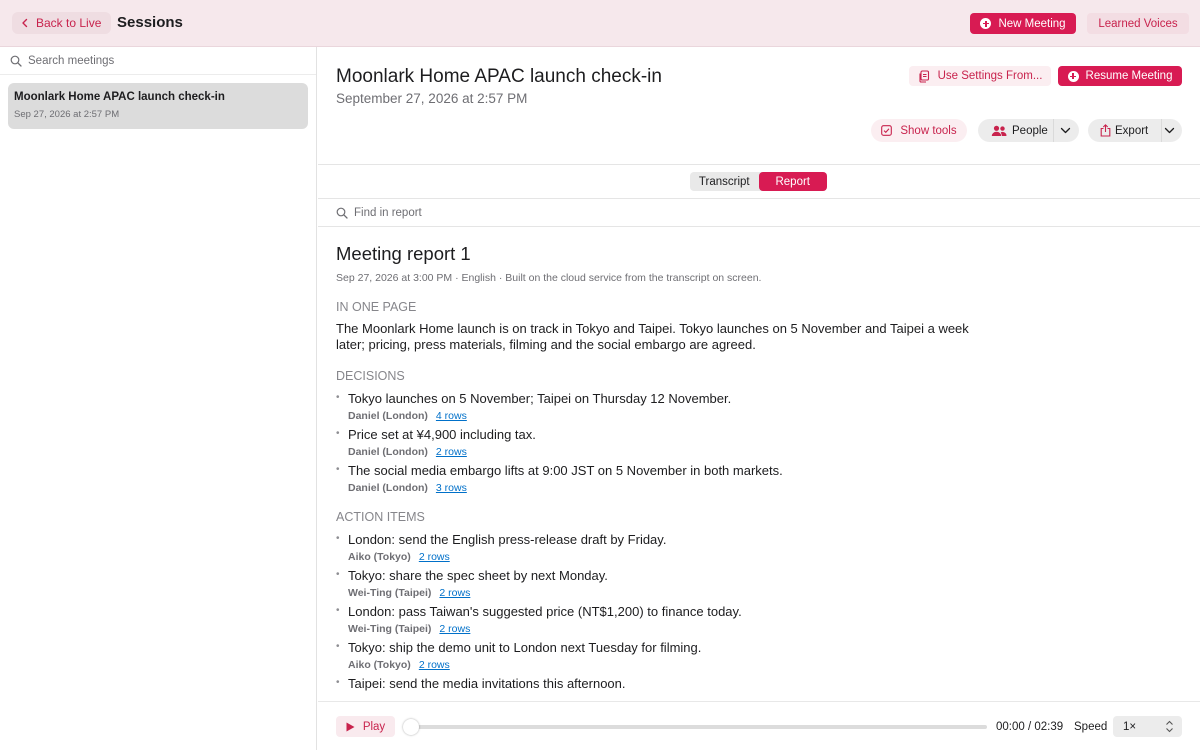 The width and height of the screenshot is (1200, 750). What do you see at coordinates (887, 130) in the screenshot?
I see `tools-checkbox-icon` at bounding box center [887, 130].